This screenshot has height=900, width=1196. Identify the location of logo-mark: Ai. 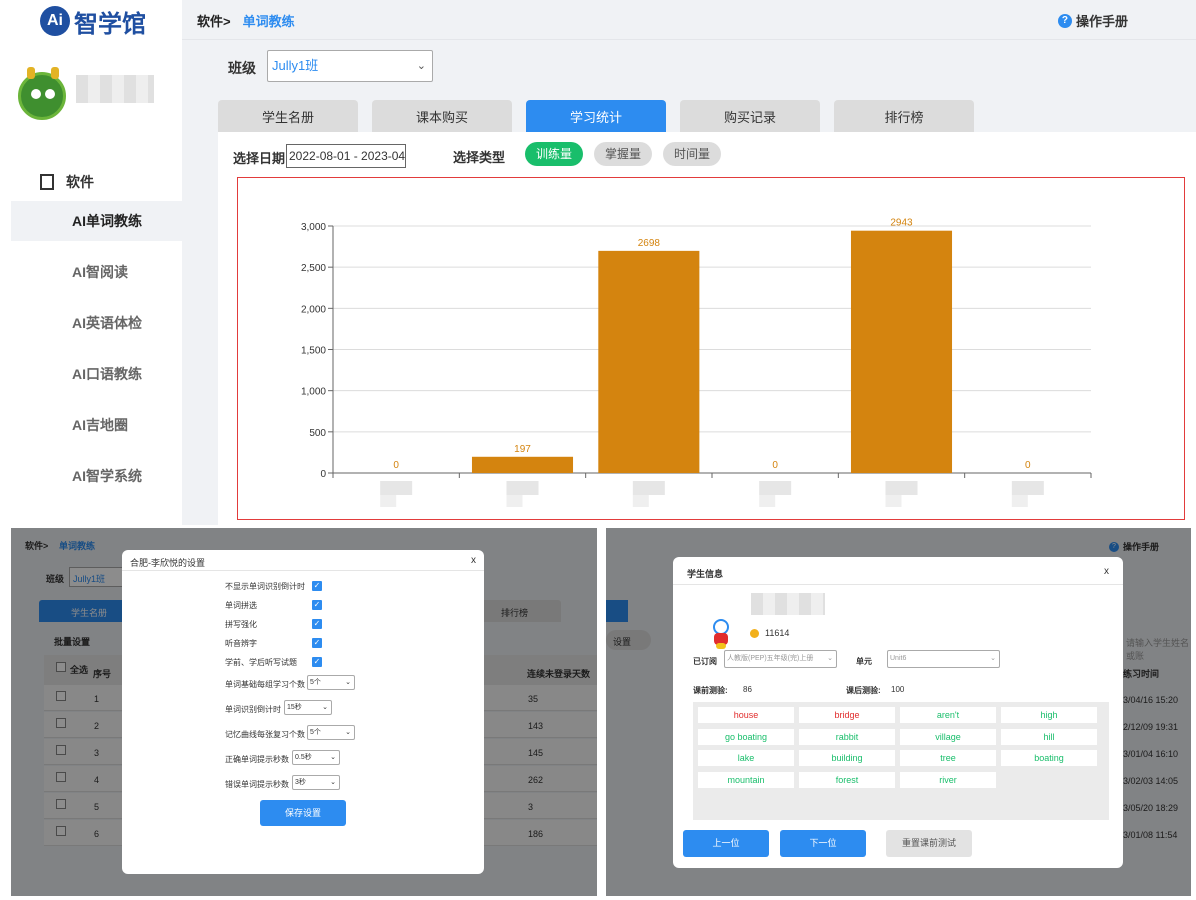
(55, 21).